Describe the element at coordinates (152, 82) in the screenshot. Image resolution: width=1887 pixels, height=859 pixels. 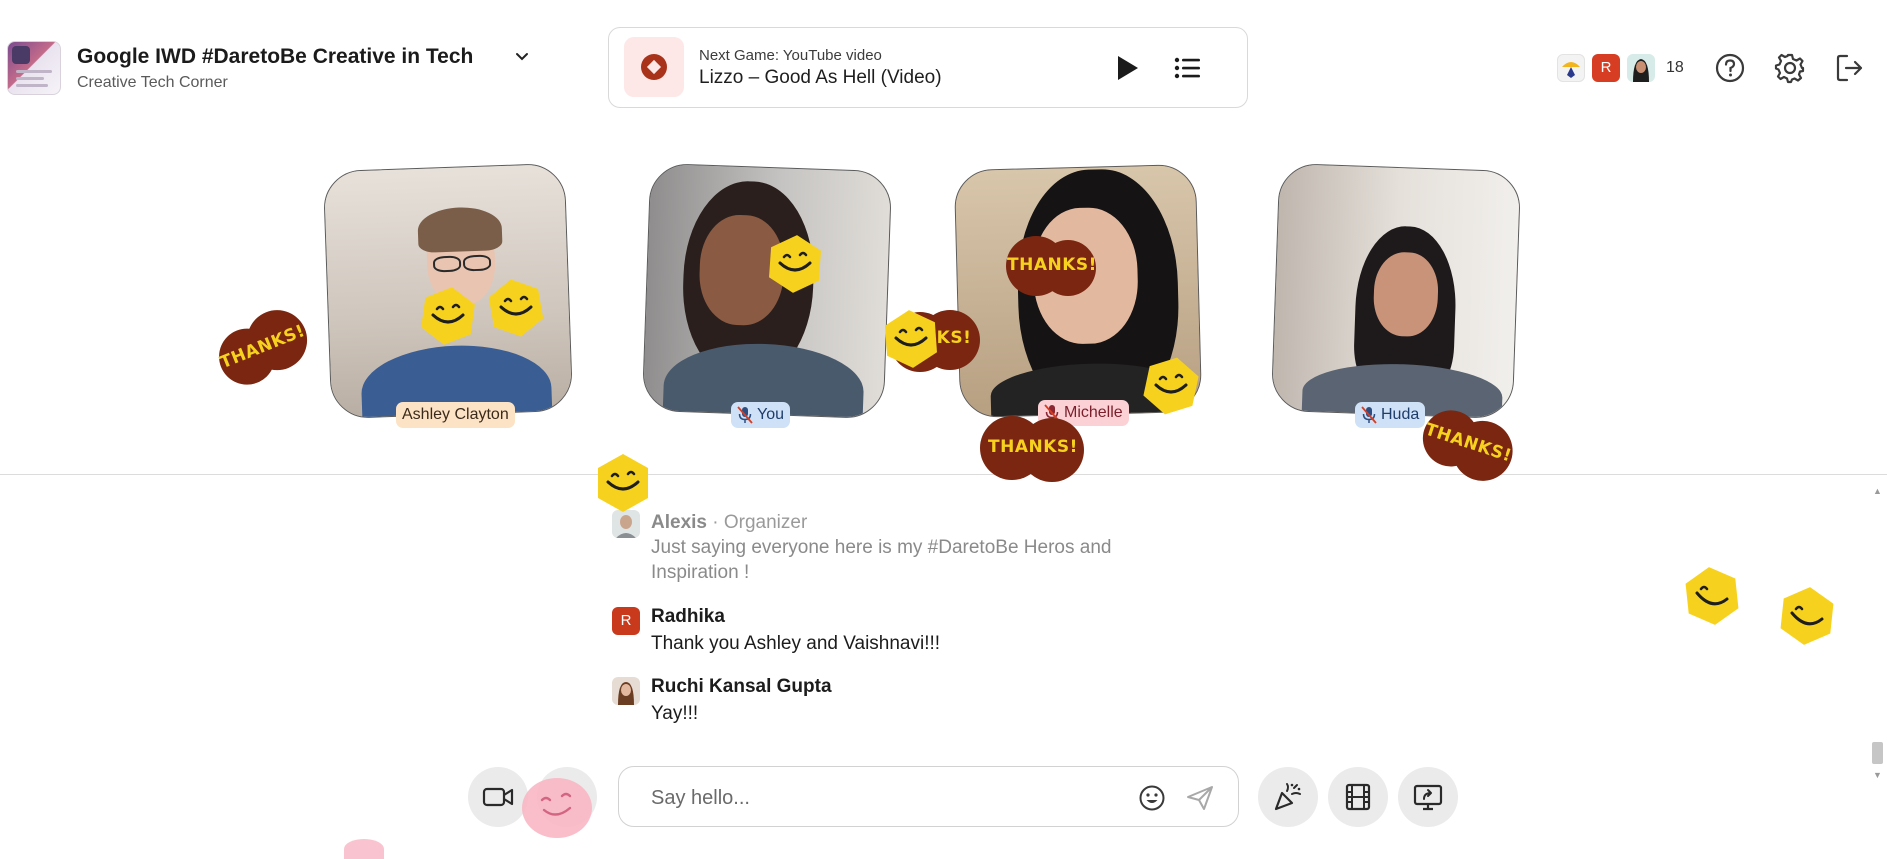
I see `room-subtitle: Creative Tech Corner` at that location.